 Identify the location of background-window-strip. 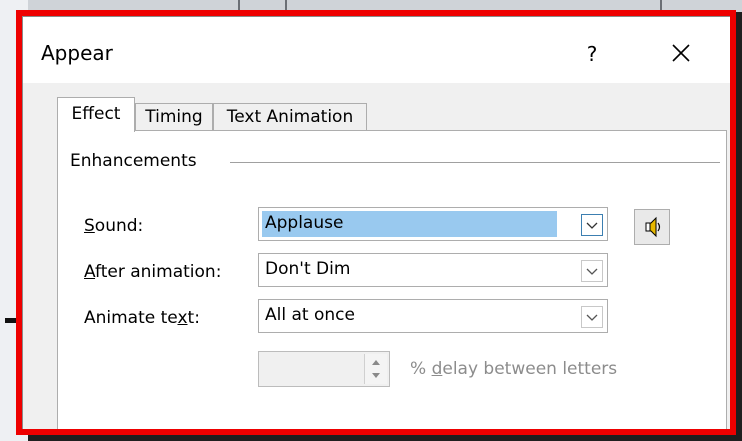
(371, 6).